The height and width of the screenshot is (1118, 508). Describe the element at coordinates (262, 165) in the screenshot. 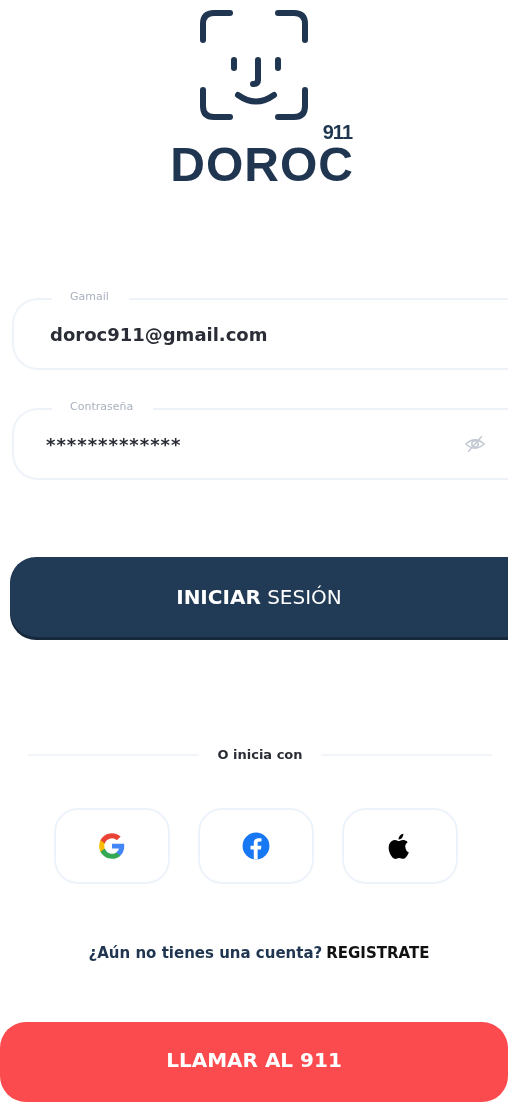

I see `logo-wordmark: DOROC` at that location.